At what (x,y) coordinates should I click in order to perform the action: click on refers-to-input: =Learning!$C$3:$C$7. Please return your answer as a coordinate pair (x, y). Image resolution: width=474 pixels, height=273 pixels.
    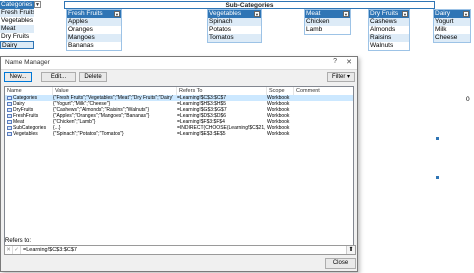
    Looking at the image, I should click on (50, 250).